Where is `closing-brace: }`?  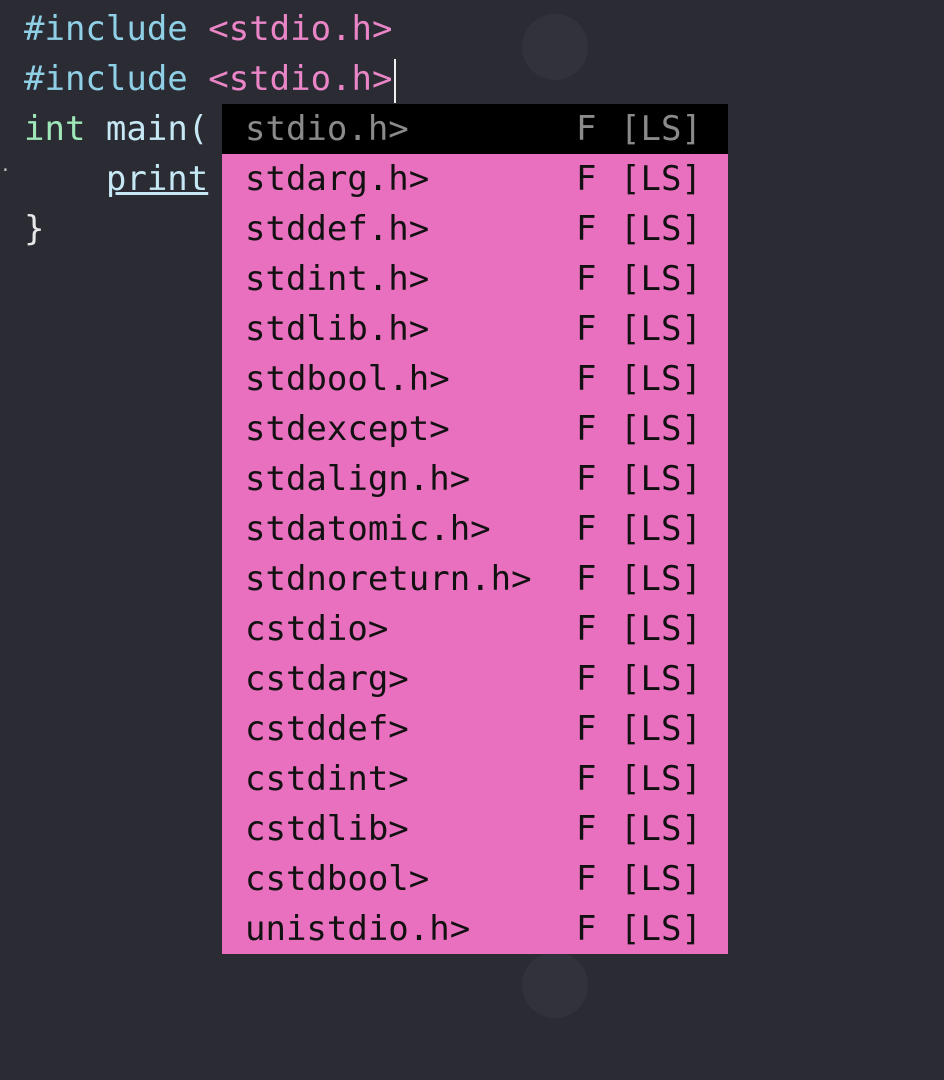 closing-brace: } is located at coordinates (34, 229).